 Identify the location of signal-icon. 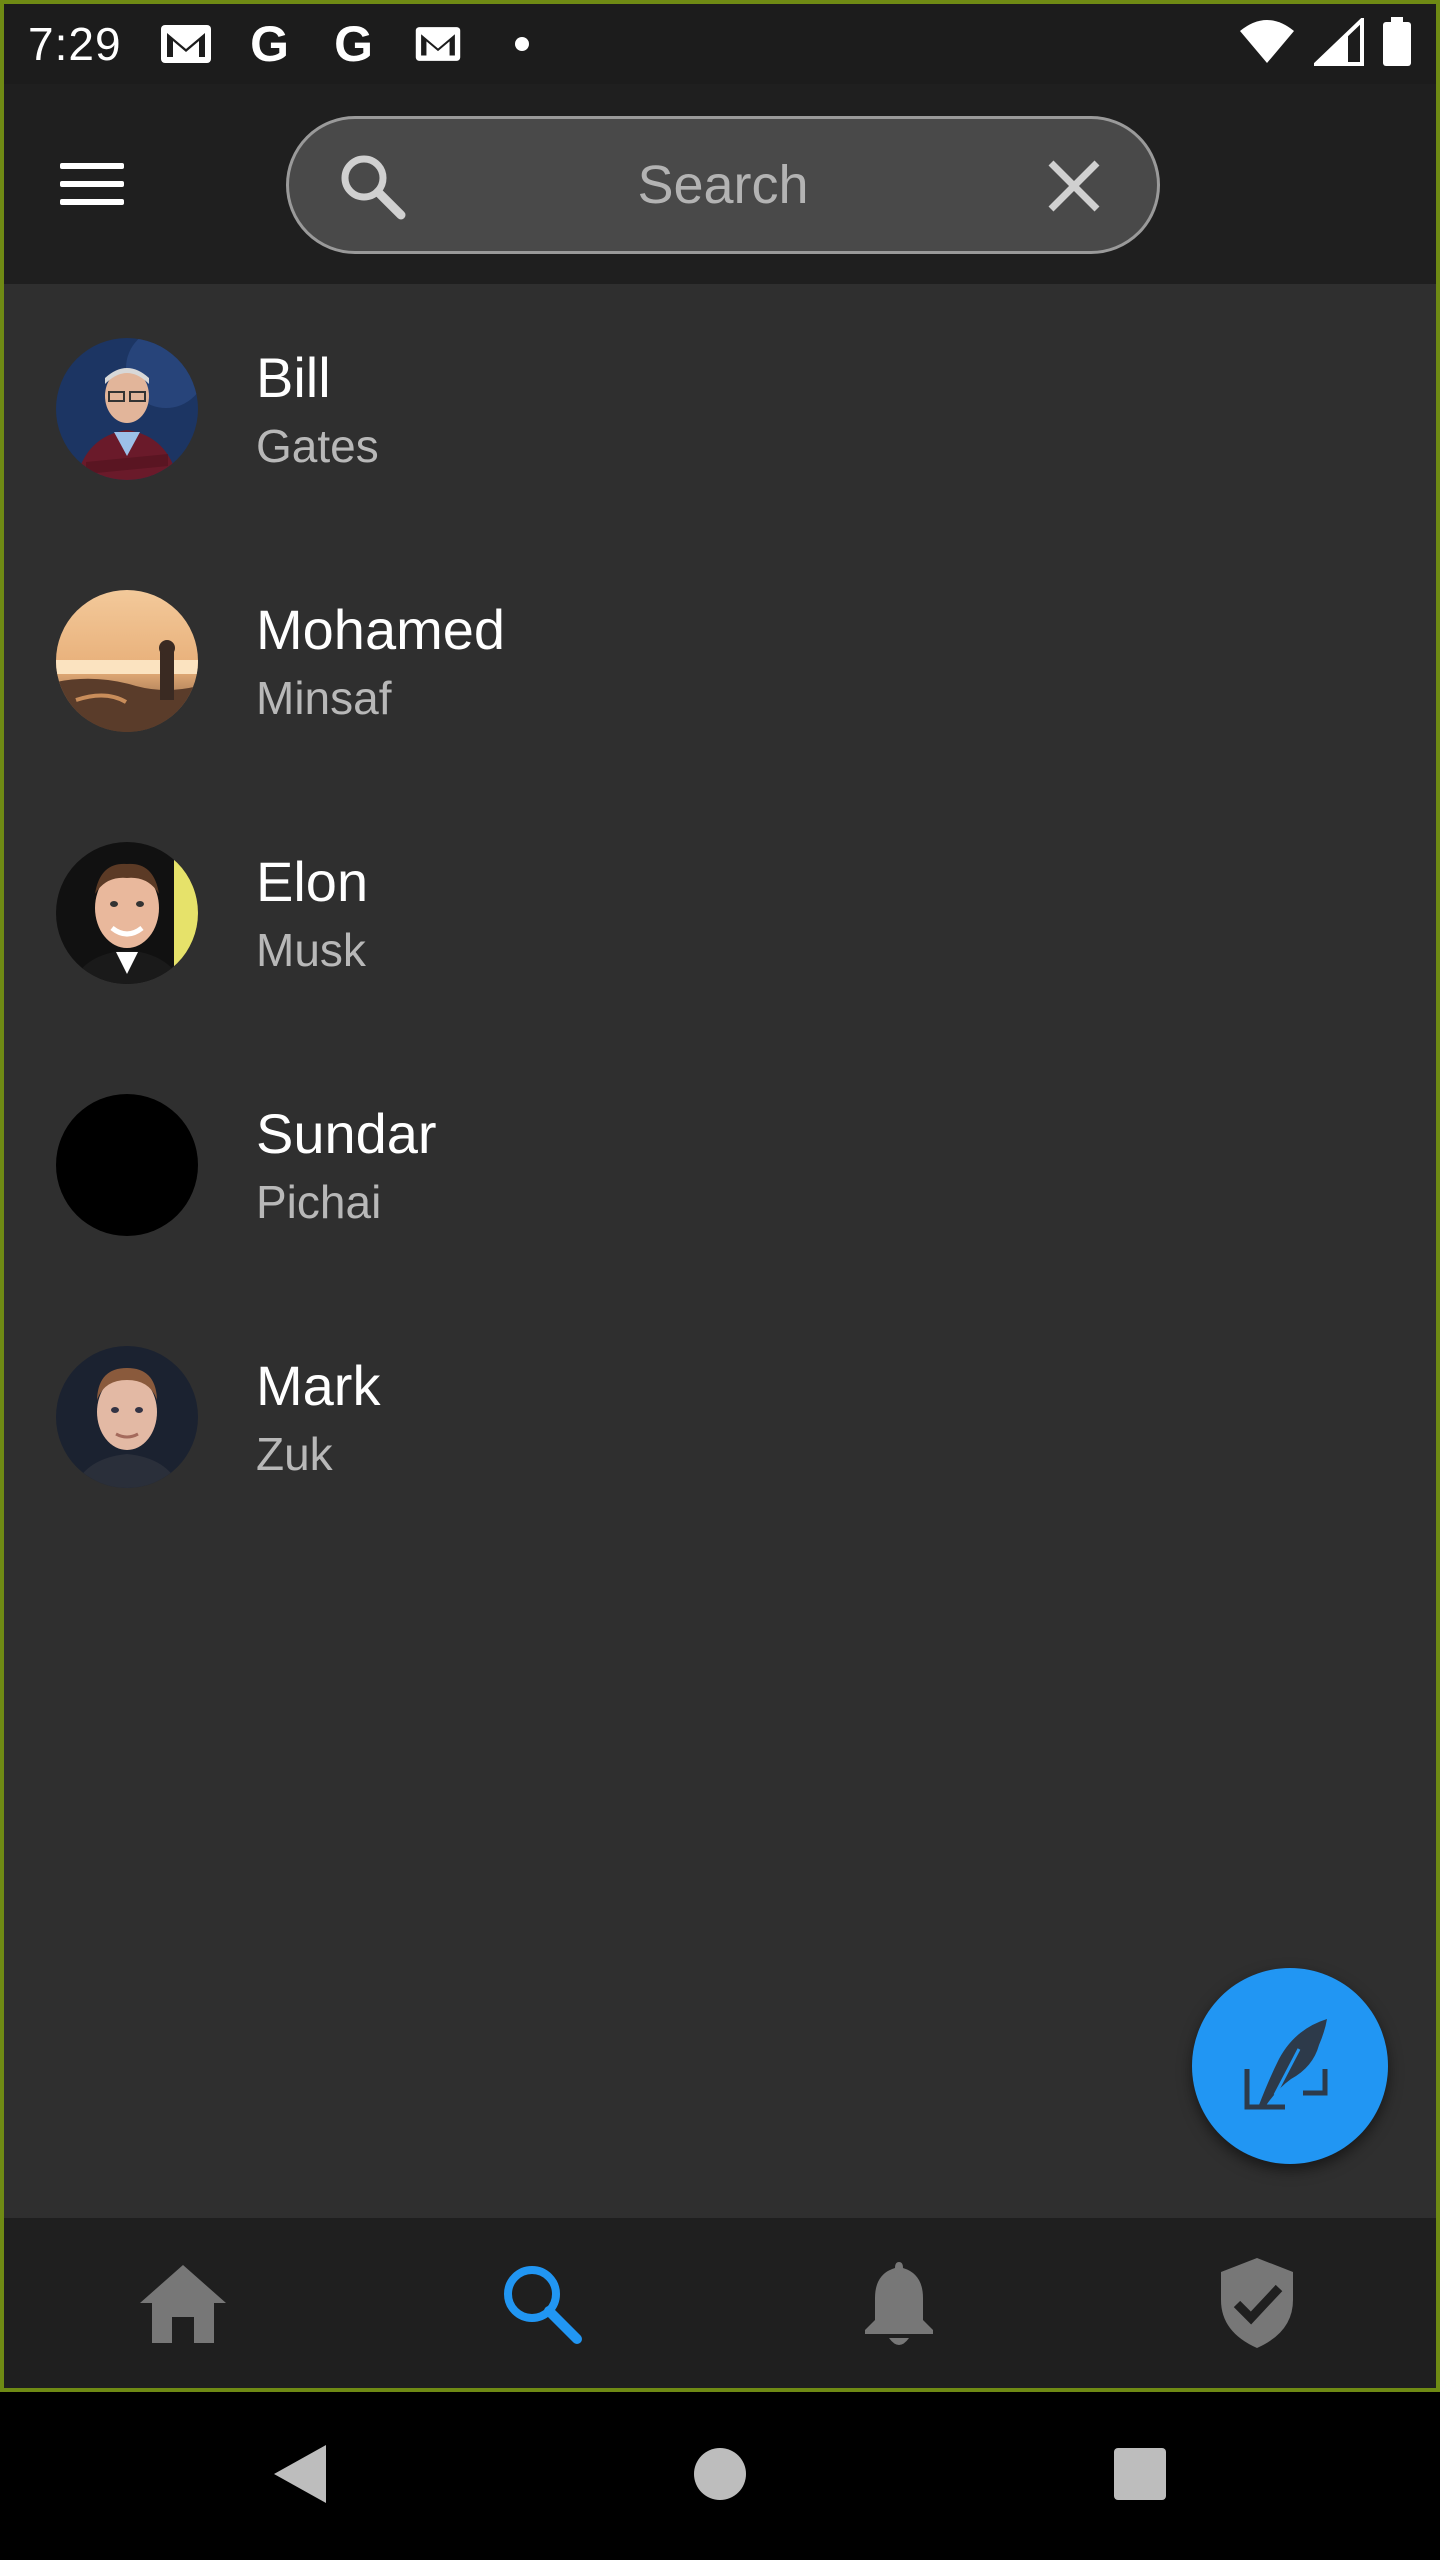
(1337, 42).